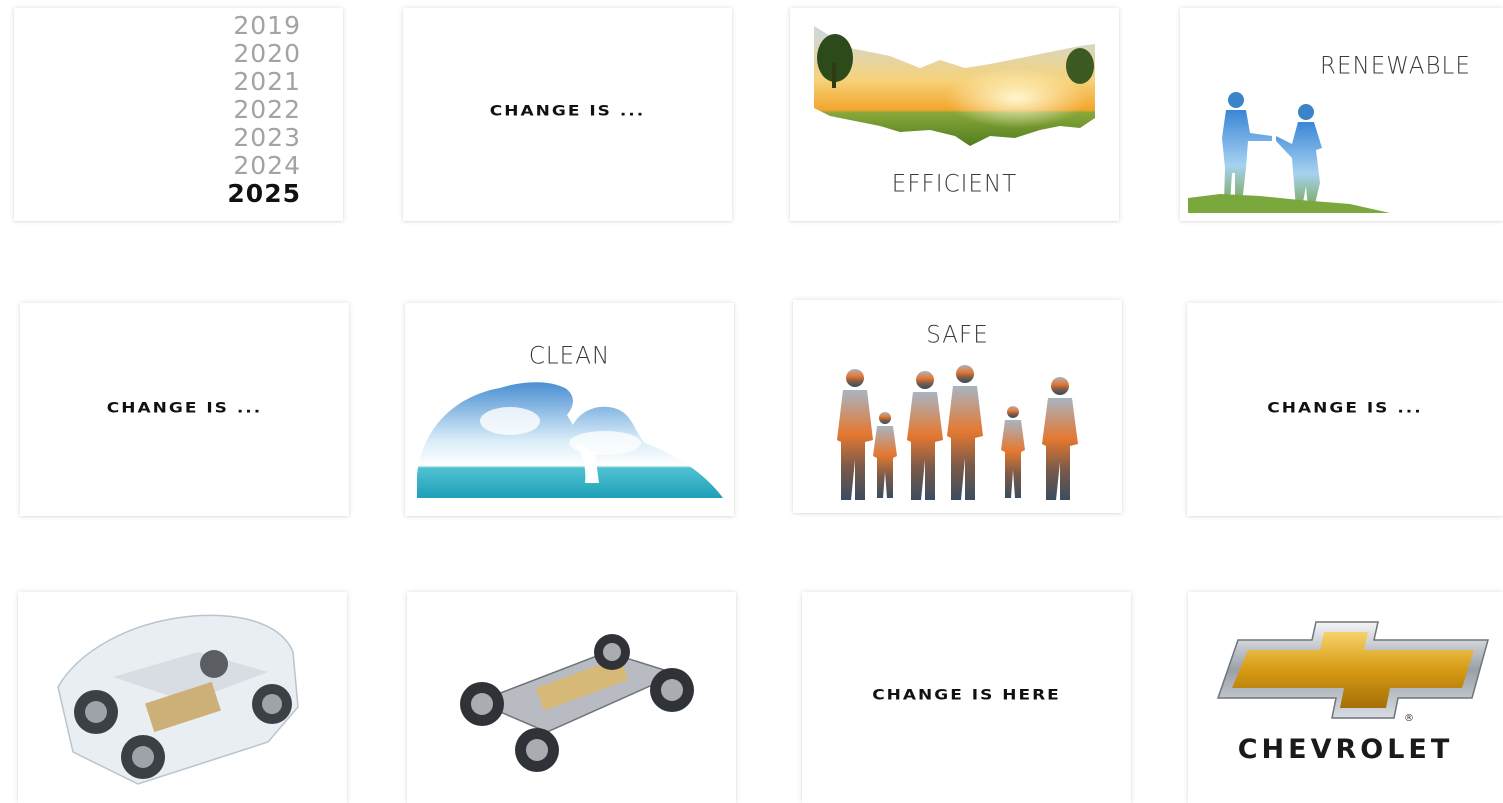 The image size is (1503, 803). What do you see at coordinates (264, 193) in the screenshot?
I see `year-current: 2025` at bounding box center [264, 193].